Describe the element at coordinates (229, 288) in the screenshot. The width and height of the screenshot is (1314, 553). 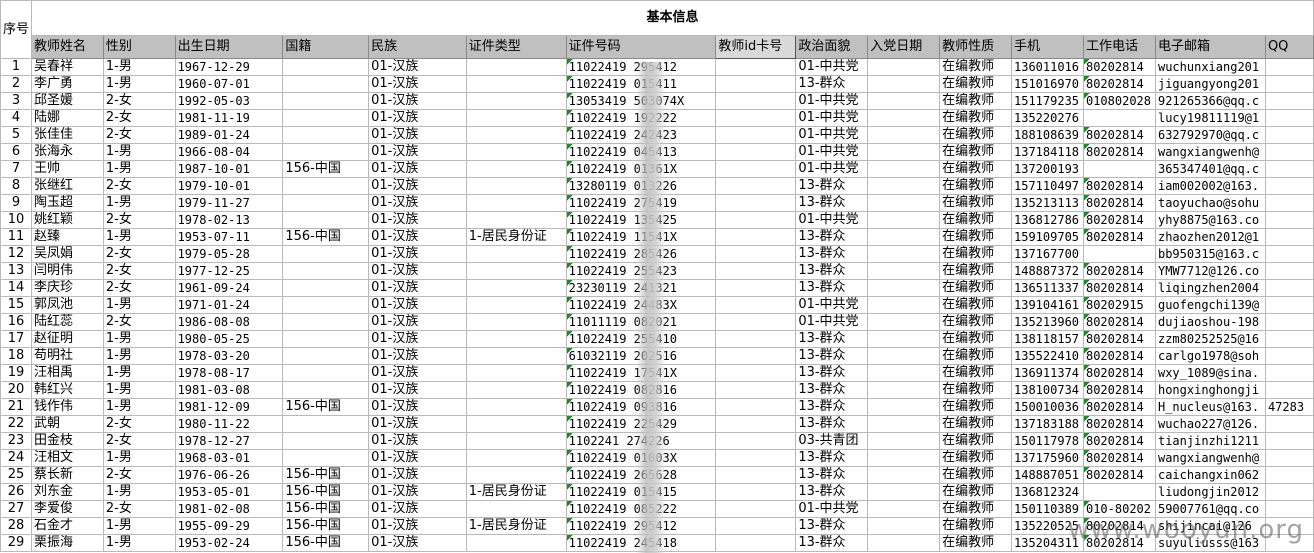
I see `table-cell: 1961-09-24` at that location.